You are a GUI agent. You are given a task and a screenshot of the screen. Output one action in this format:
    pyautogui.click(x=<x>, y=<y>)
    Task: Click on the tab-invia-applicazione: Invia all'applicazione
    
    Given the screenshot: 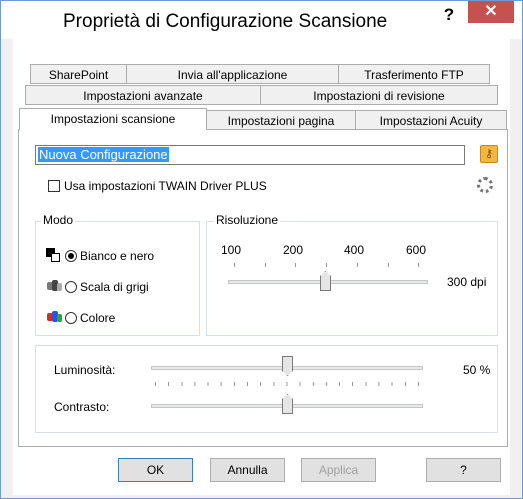 What is the action you would take?
    pyautogui.click(x=232, y=74)
    